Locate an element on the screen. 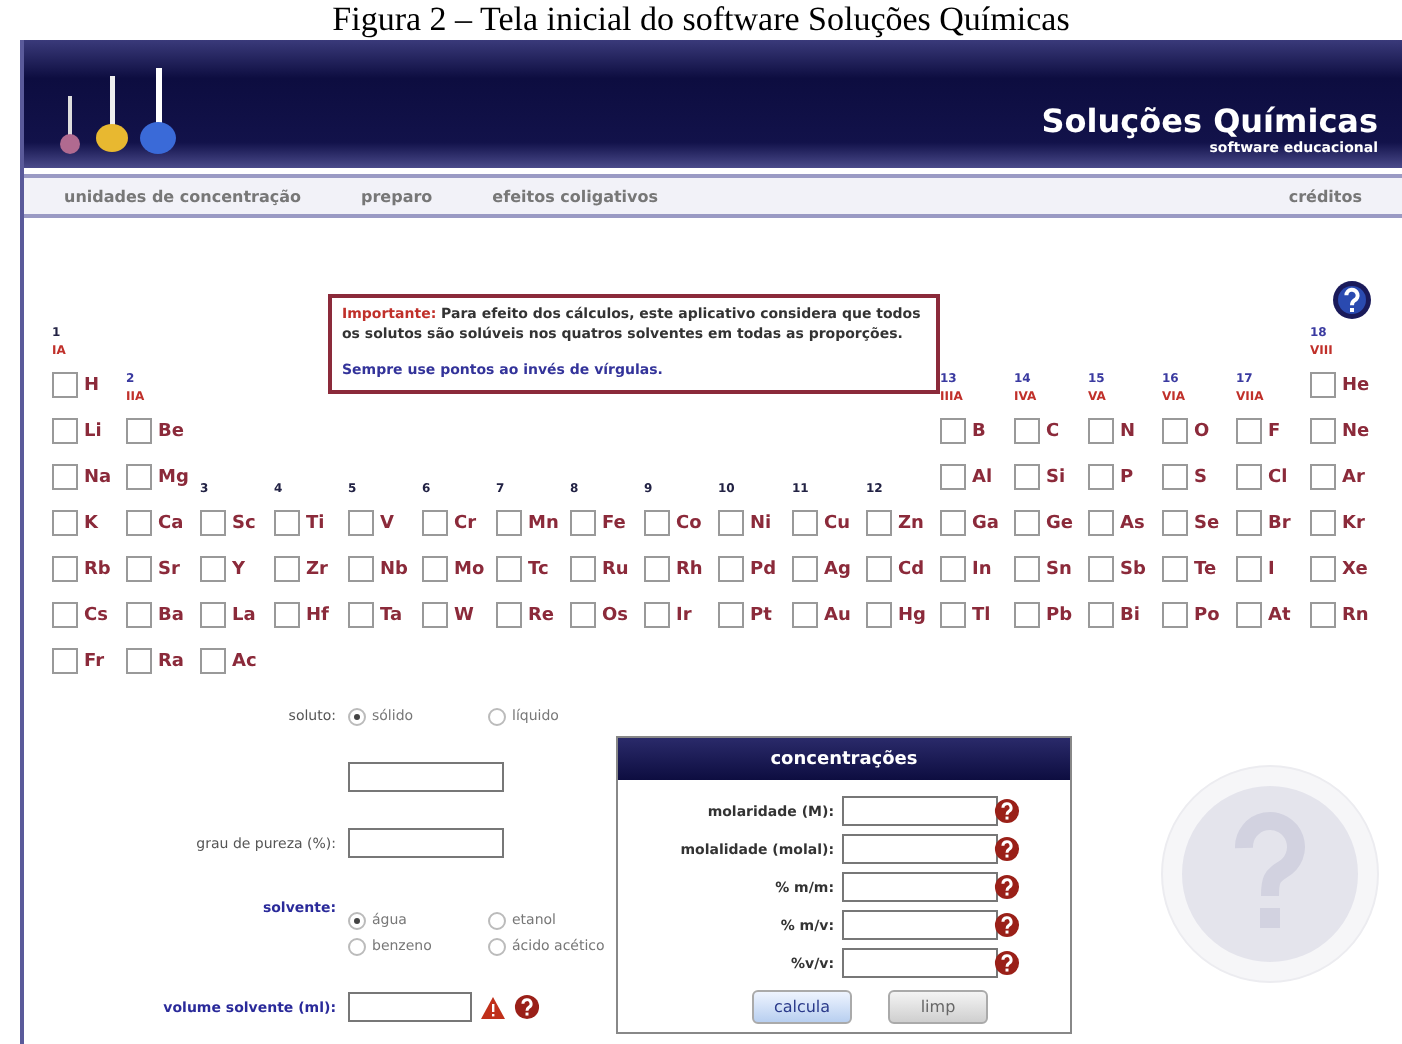 The height and width of the screenshot is (1044, 1402). solute-amount-field is located at coordinates (426, 777).